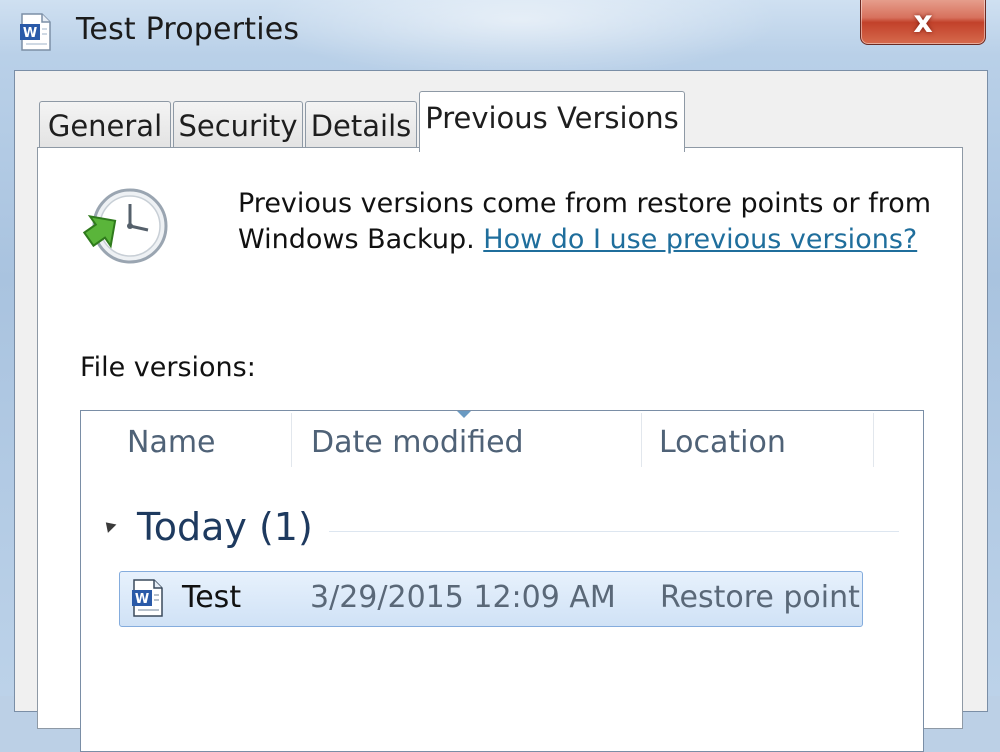 The image size is (1000, 752). I want to click on list-item: W Test 3/29/2015 12:09 AM Restore point, so click(491, 599).